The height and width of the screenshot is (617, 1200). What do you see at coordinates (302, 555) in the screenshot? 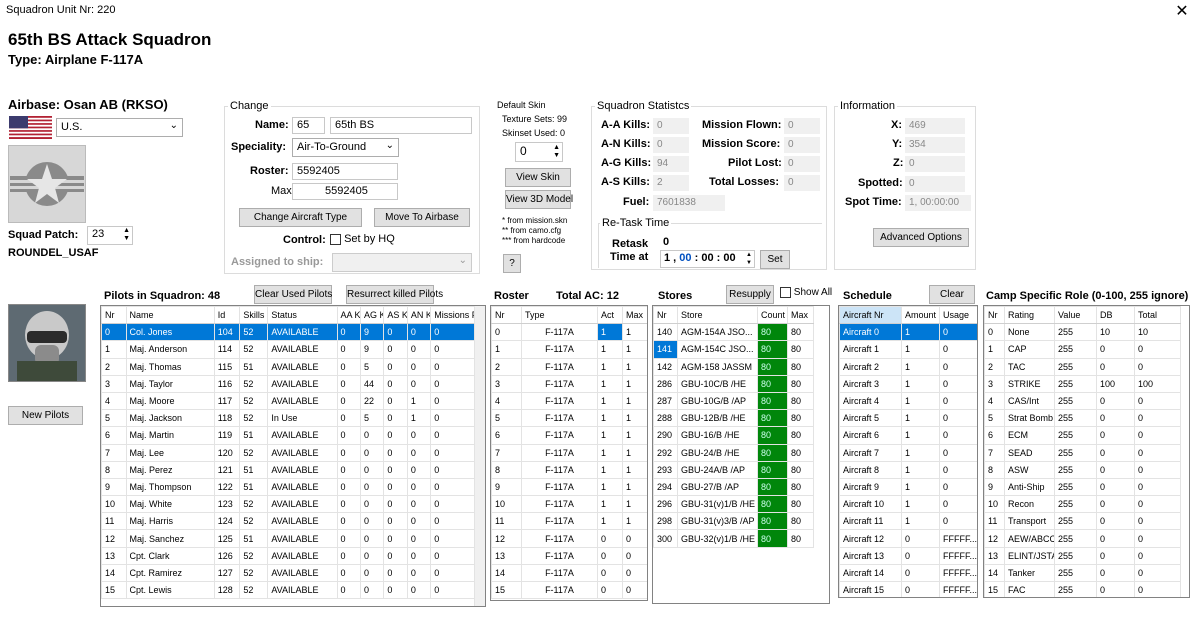
I see `table-cell: AVAILABLE` at bounding box center [302, 555].